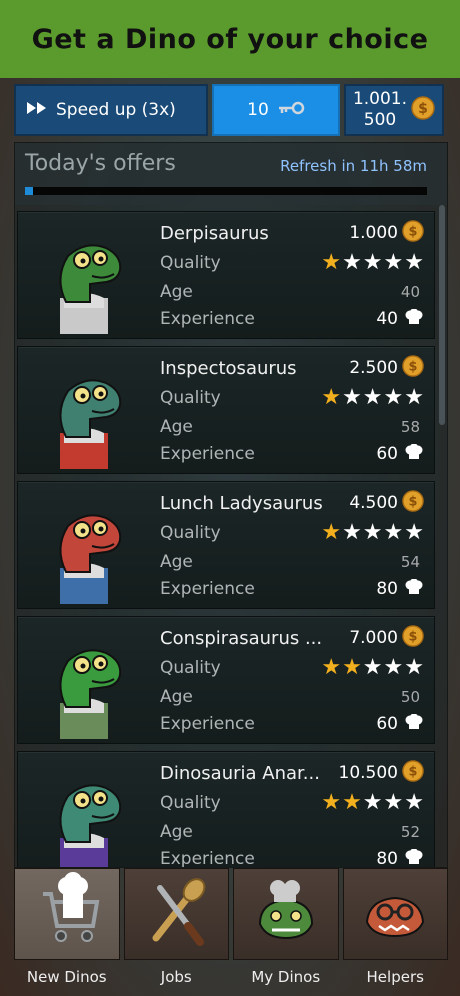 The image size is (460, 996). What do you see at coordinates (226, 191) in the screenshot?
I see `refresh-progress-bar` at bounding box center [226, 191].